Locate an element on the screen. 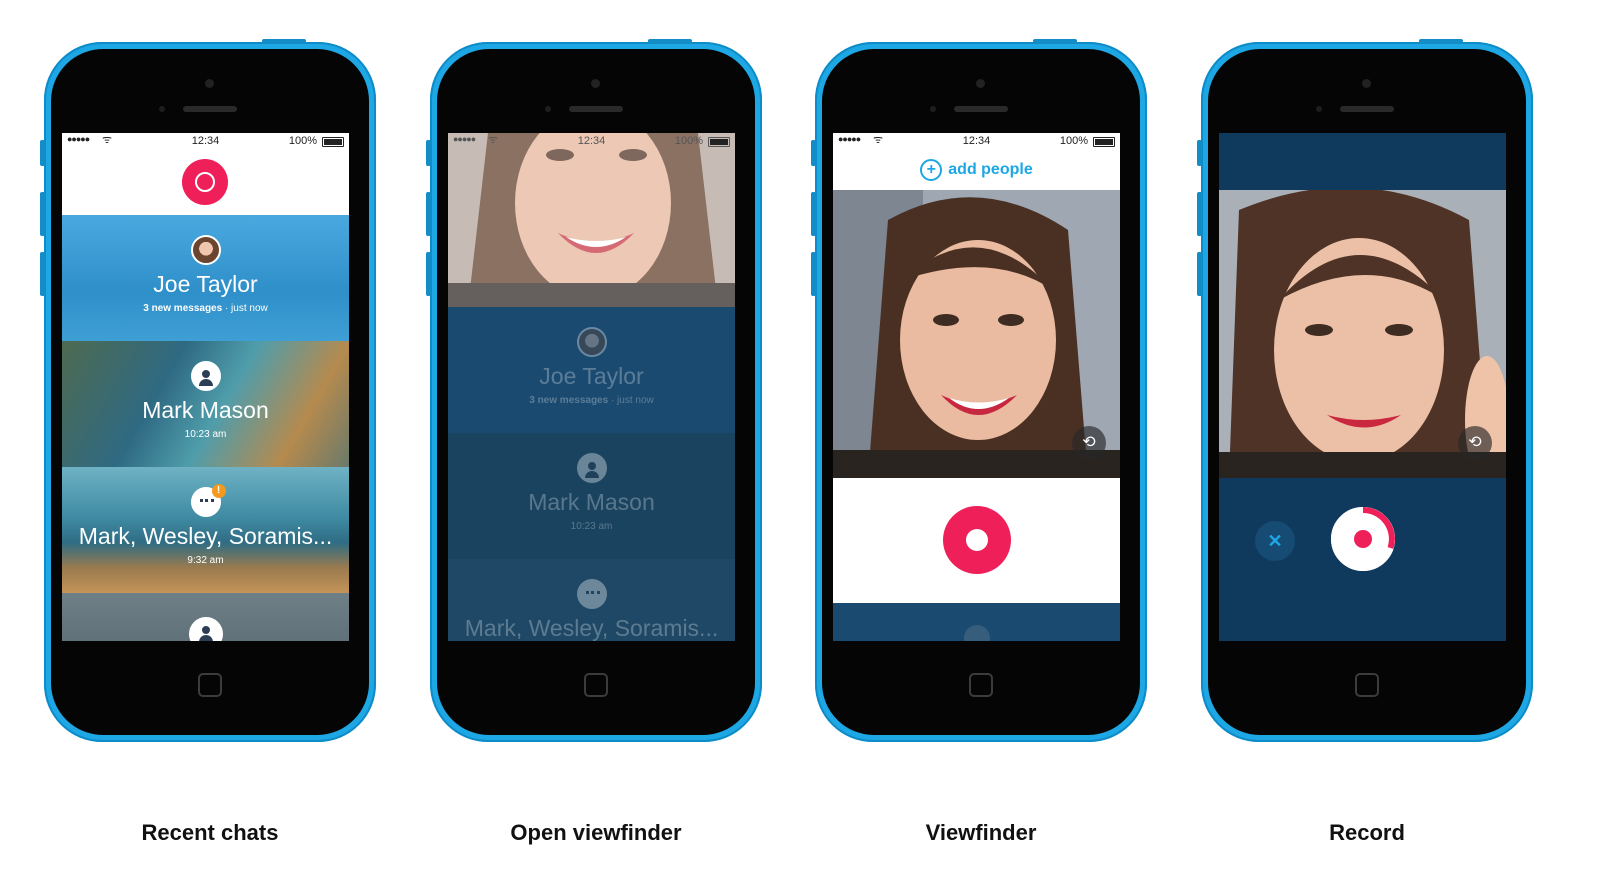  recording-button is located at coordinates (1363, 539).